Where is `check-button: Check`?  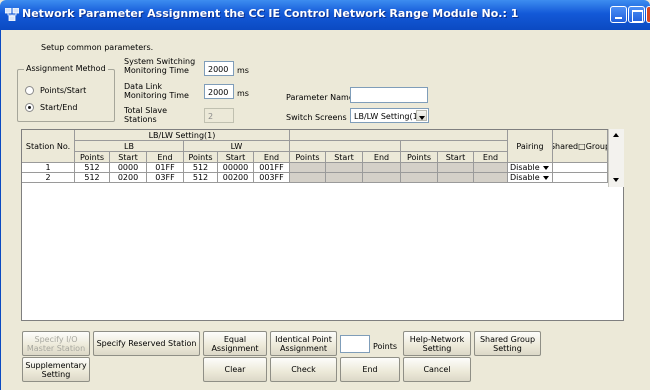 check-button: Check is located at coordinates (303, 369).